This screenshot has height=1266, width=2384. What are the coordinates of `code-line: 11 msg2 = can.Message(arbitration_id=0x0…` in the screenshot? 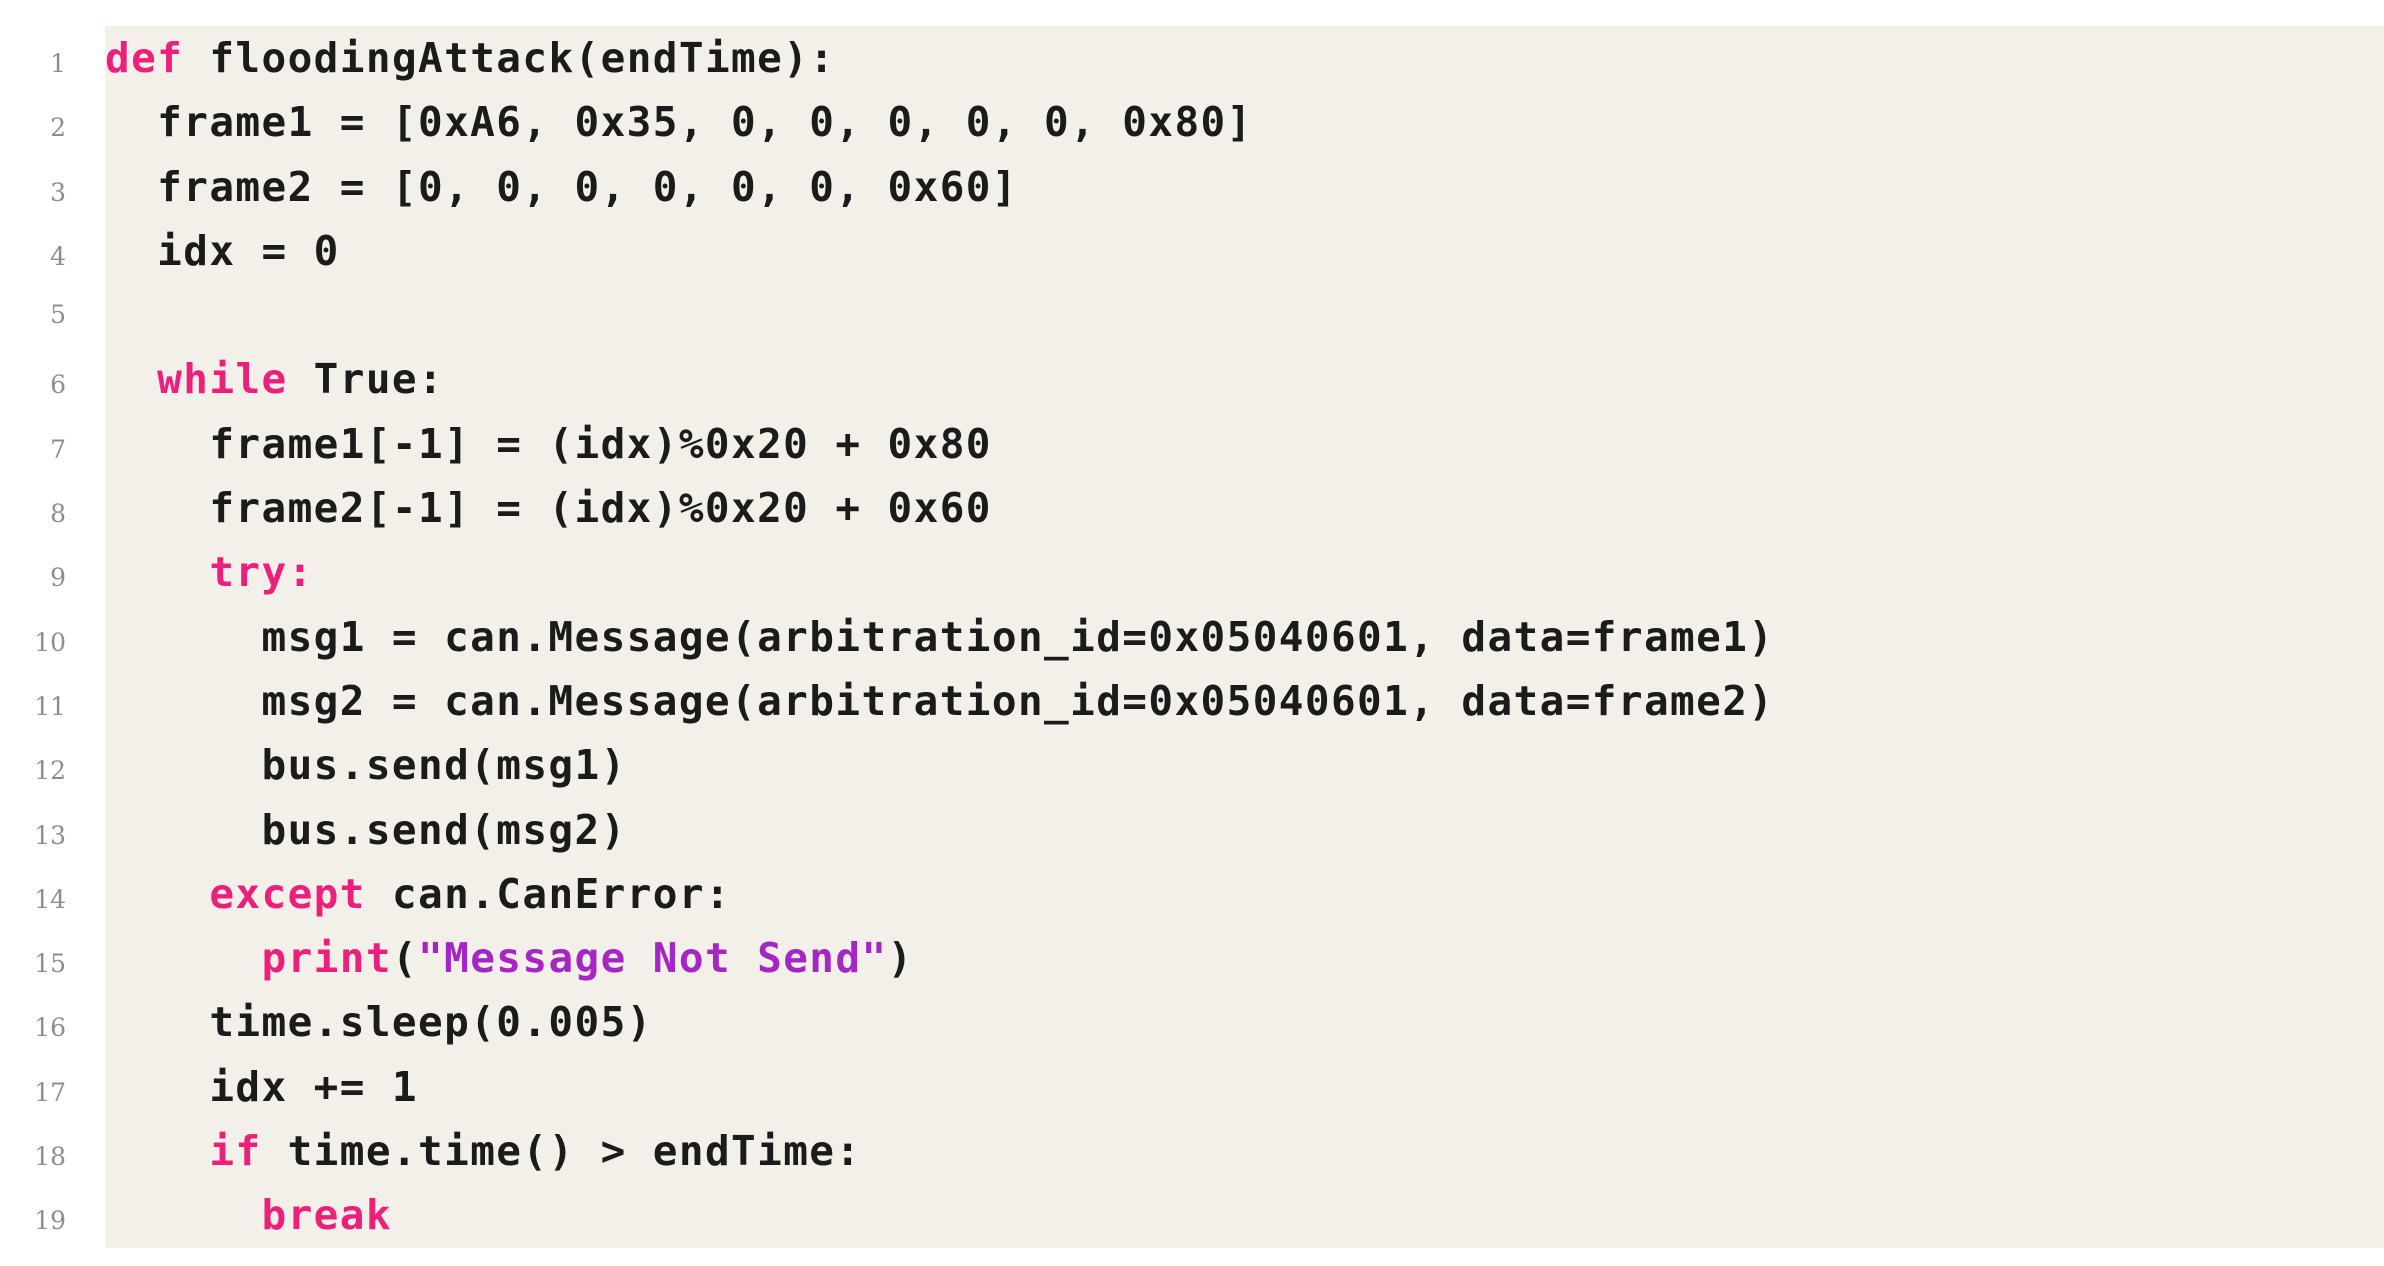 It's located at (1192, 701).